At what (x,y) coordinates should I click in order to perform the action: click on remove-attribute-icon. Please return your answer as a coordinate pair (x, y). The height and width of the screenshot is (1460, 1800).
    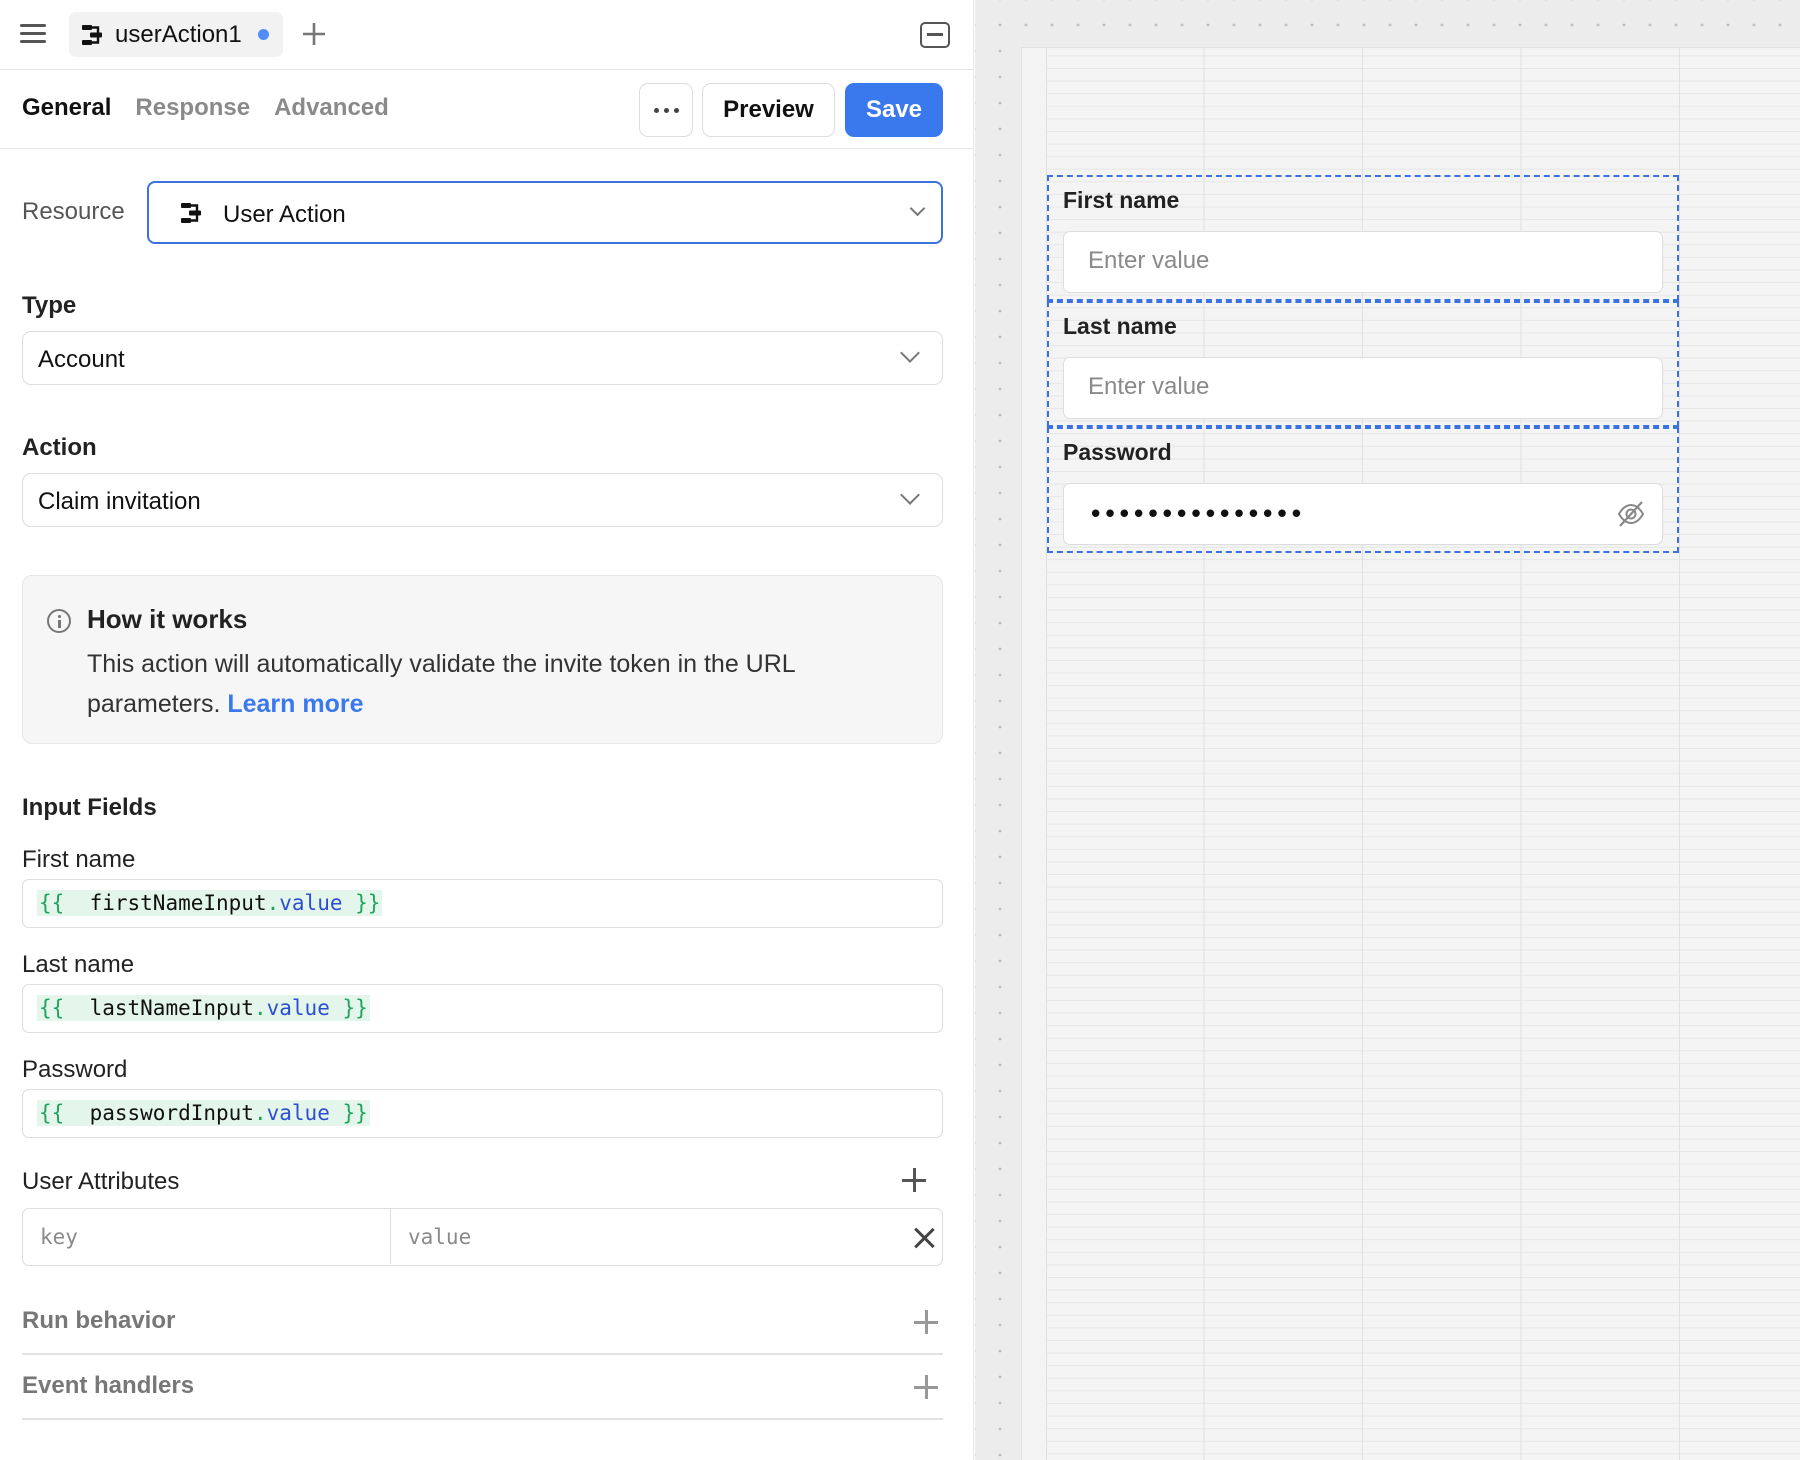
    Looking at the image, I should click on (924, 1238).